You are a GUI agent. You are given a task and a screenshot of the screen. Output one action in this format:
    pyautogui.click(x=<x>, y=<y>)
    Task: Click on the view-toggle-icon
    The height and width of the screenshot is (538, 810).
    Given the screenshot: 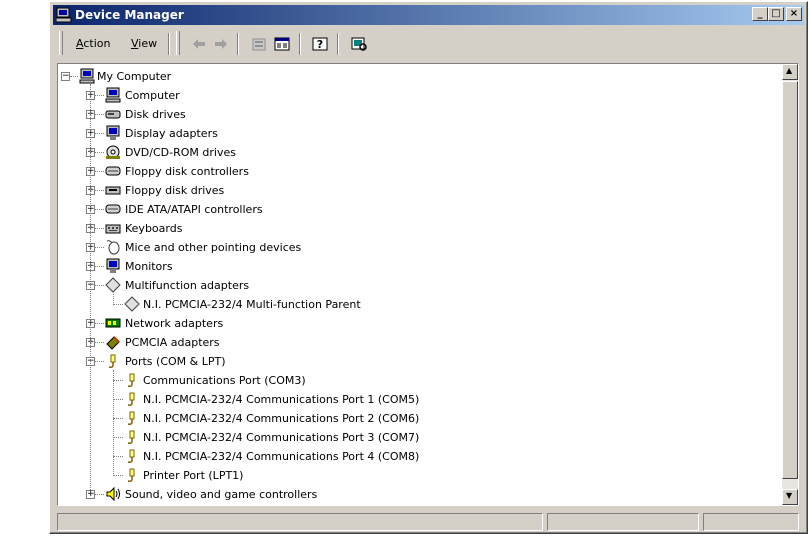 What is the action you would take?
    pyautogui.click(x=282, y=44)
    